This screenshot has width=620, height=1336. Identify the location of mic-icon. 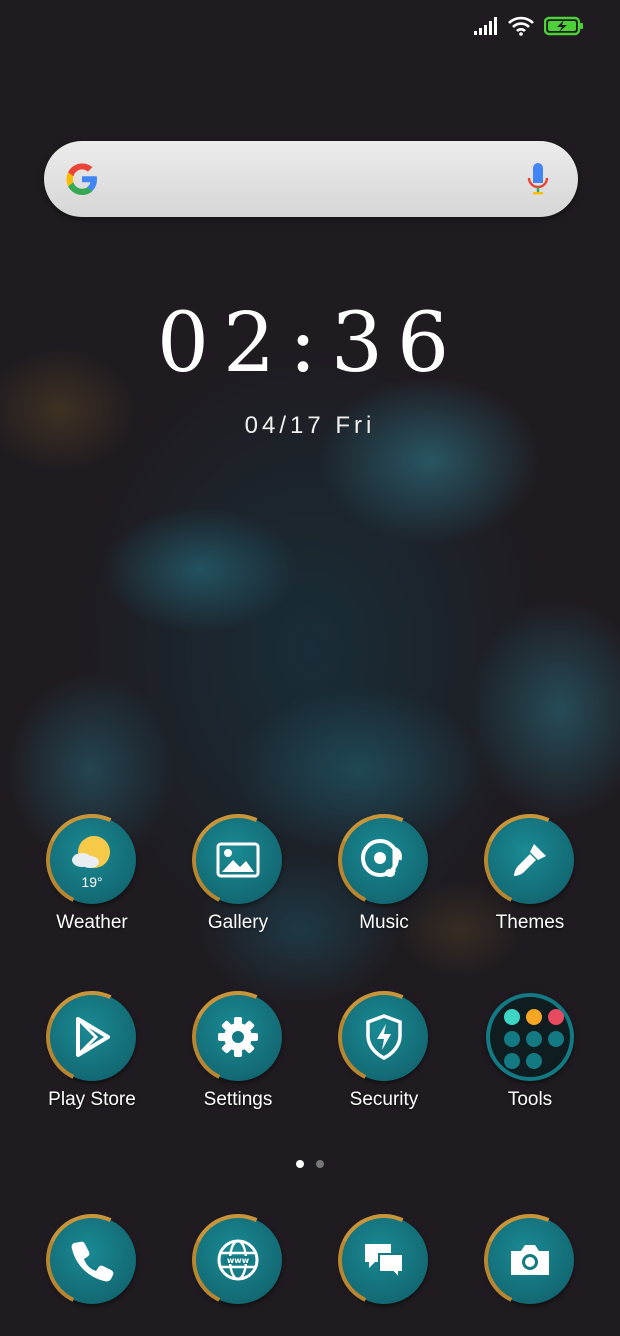
(538, 179).